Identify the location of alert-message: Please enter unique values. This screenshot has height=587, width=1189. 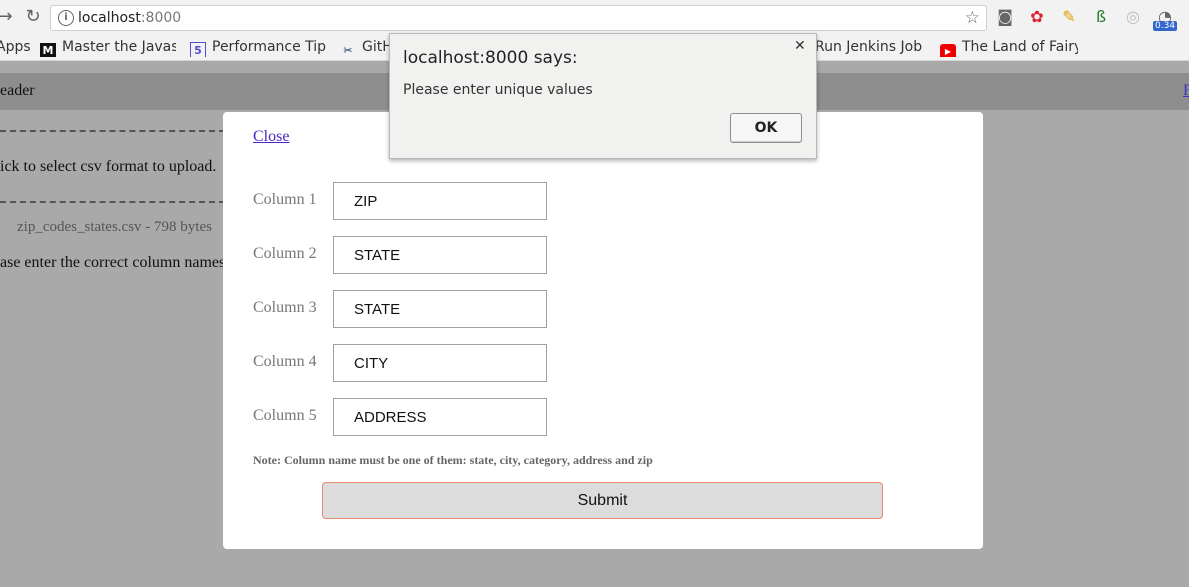
(498, 90).